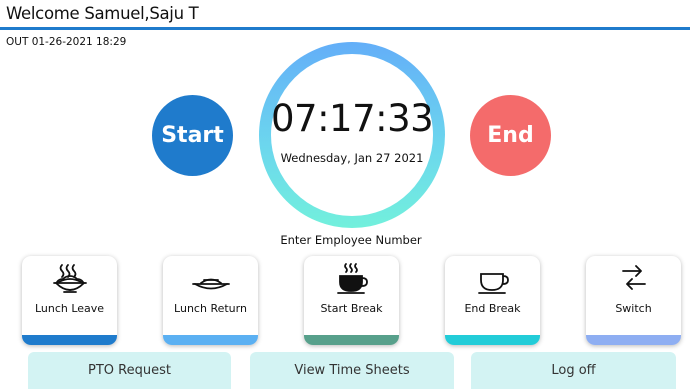 Image resolution: width=690 pixels, height=389 pixels. What do you see at coordinates (69, 300) in the screenshot?
I see `lunch-leave-button: Lunch Leave` at bounding box center [69, 300].